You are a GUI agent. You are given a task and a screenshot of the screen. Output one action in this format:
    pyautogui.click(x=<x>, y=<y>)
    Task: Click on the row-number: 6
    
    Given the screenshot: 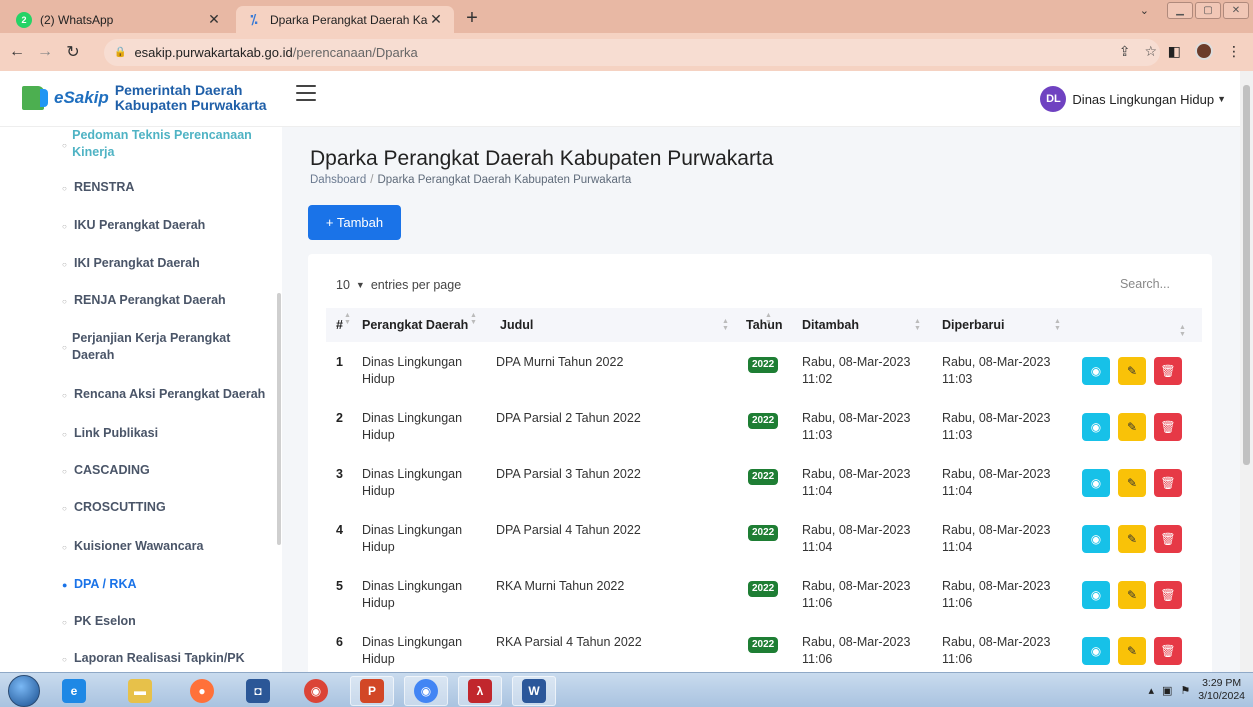 What is the action you would take?
    pyautogui.click(x=339, y=642)
    